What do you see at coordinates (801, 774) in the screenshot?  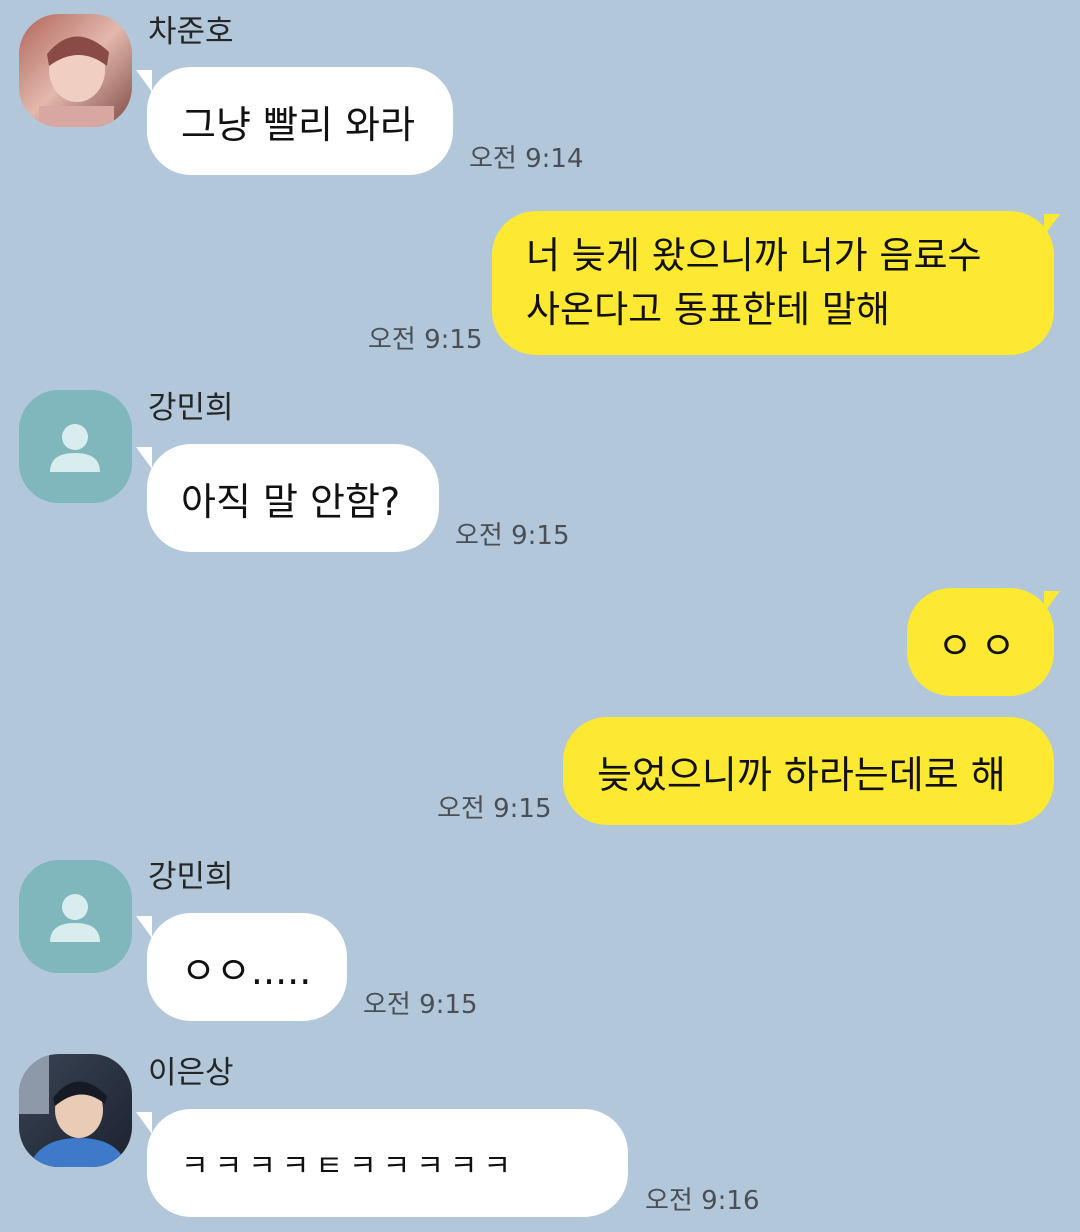 I see `message-text: 늦었으니까 하라는데로 해` at bounding box center [801, 774].